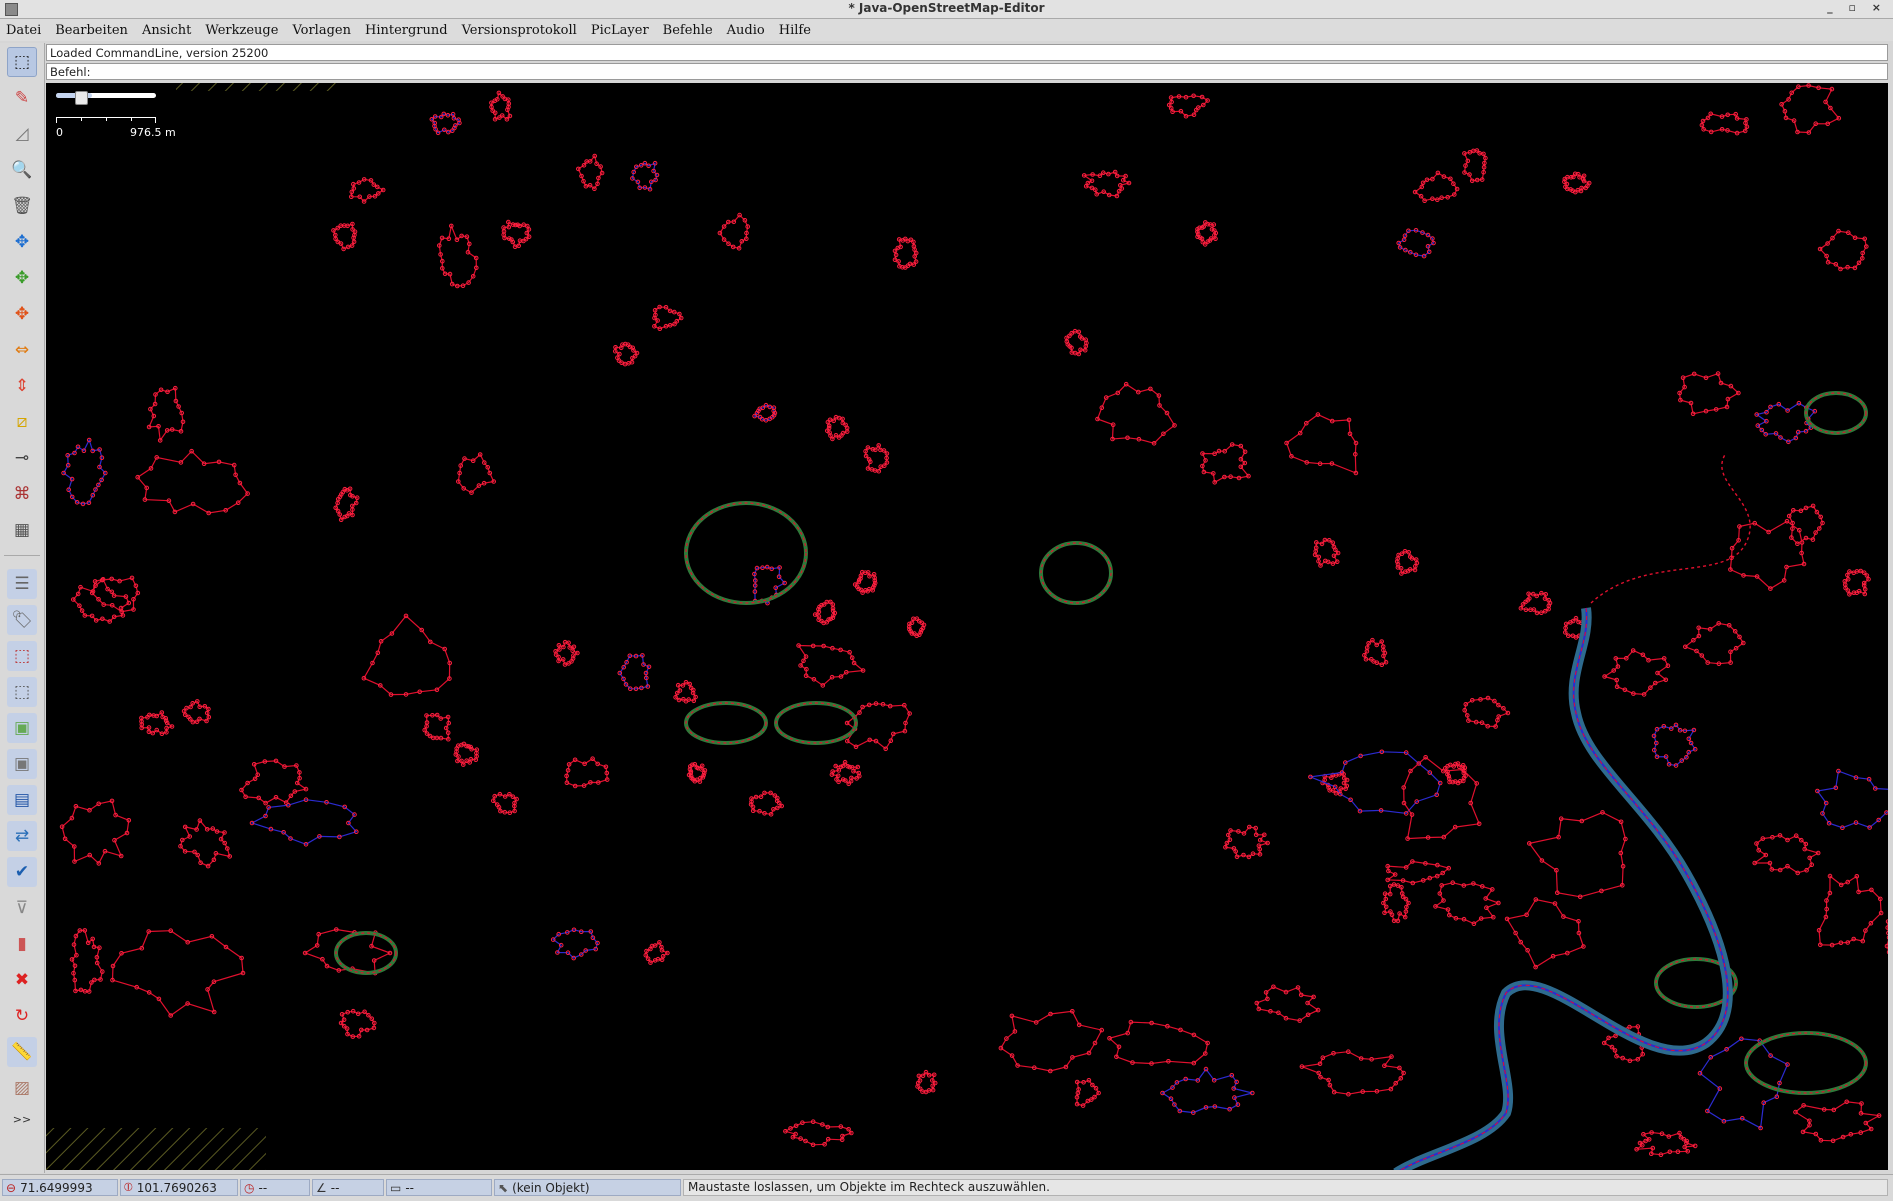  Describe the element at coordinates (166, 30) in the screenshot. I see `menu-view: Ansicht` at that location.